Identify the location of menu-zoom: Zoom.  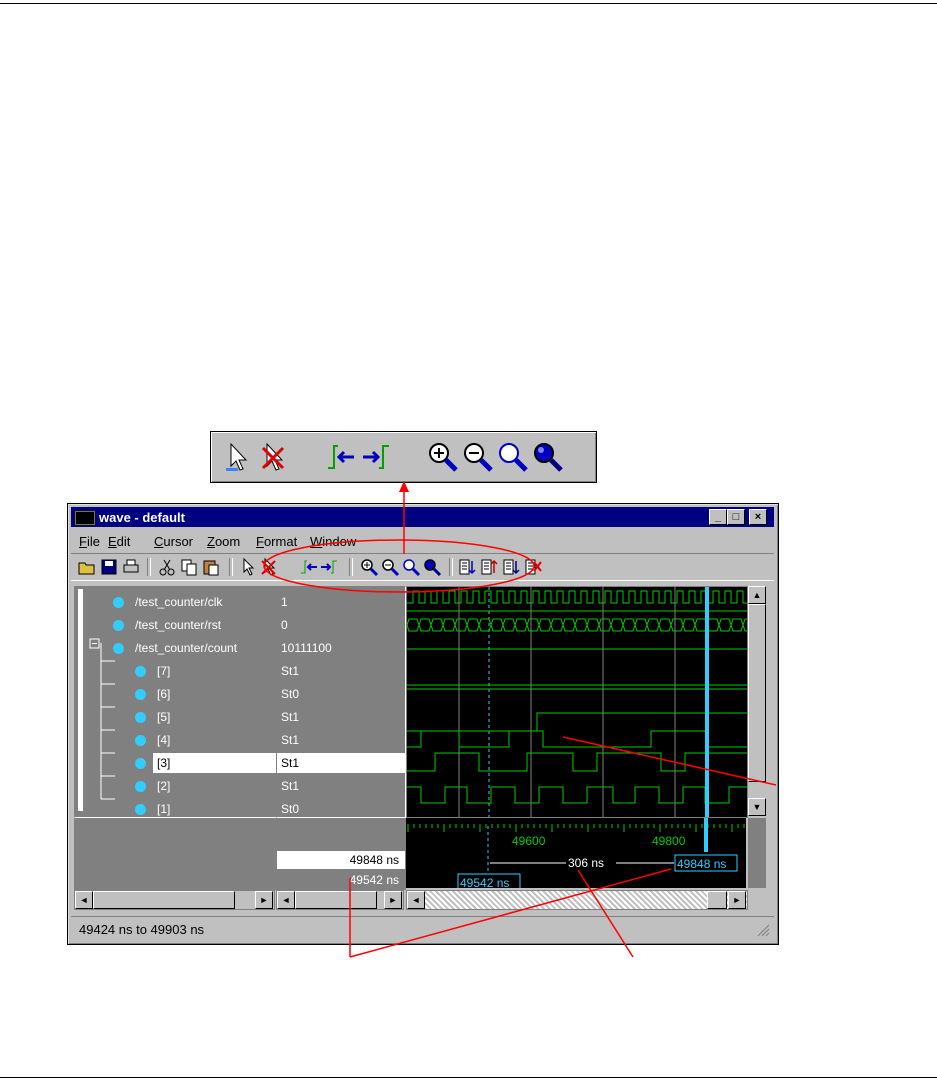
(223, 541).